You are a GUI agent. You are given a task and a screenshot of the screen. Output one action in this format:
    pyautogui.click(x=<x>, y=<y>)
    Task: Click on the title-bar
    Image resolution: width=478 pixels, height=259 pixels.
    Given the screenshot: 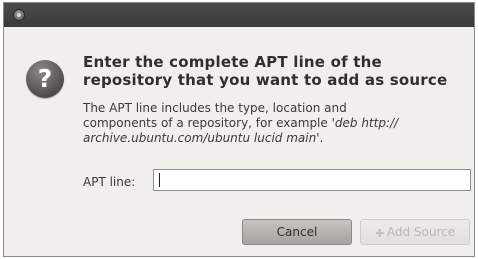 What is the action you would take?
    pyautogui.click(x=239, y=15)
    